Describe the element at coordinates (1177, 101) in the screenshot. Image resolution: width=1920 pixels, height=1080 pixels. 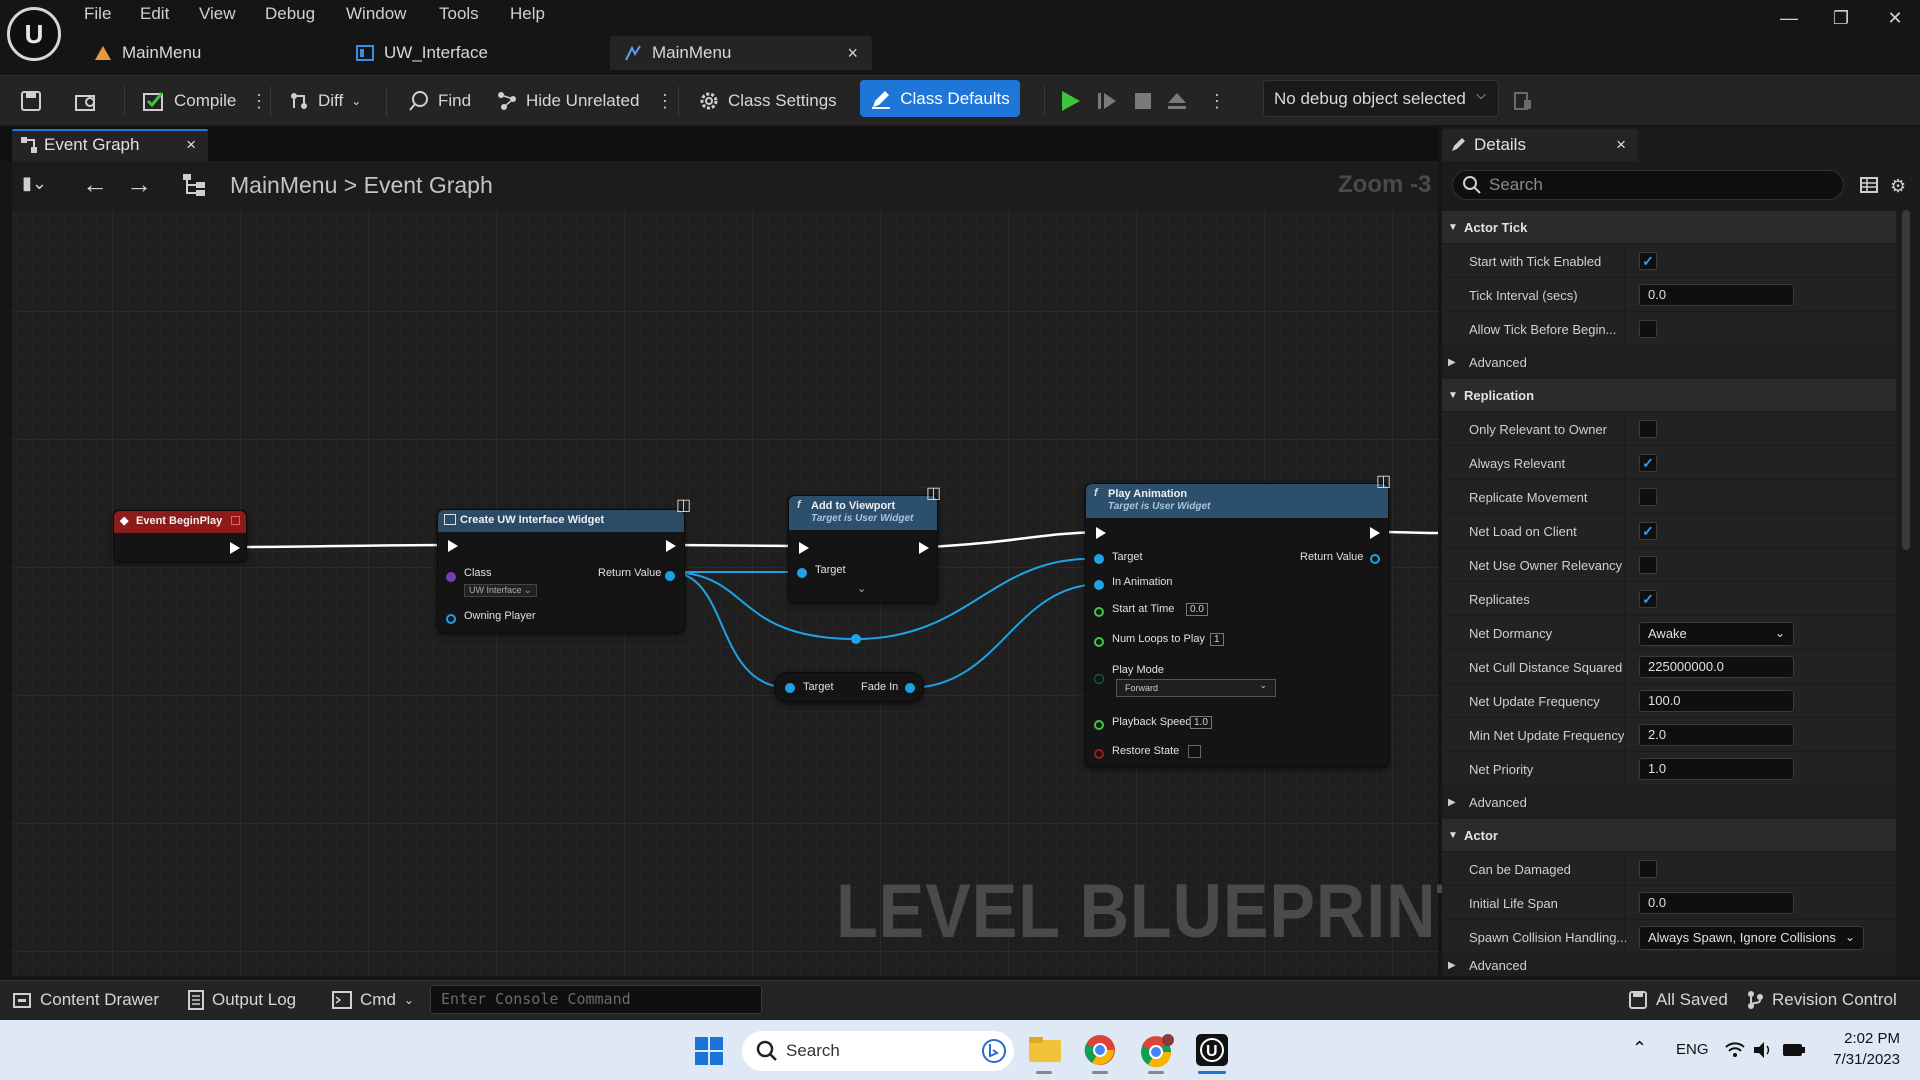
I see `eject-button` at that location.